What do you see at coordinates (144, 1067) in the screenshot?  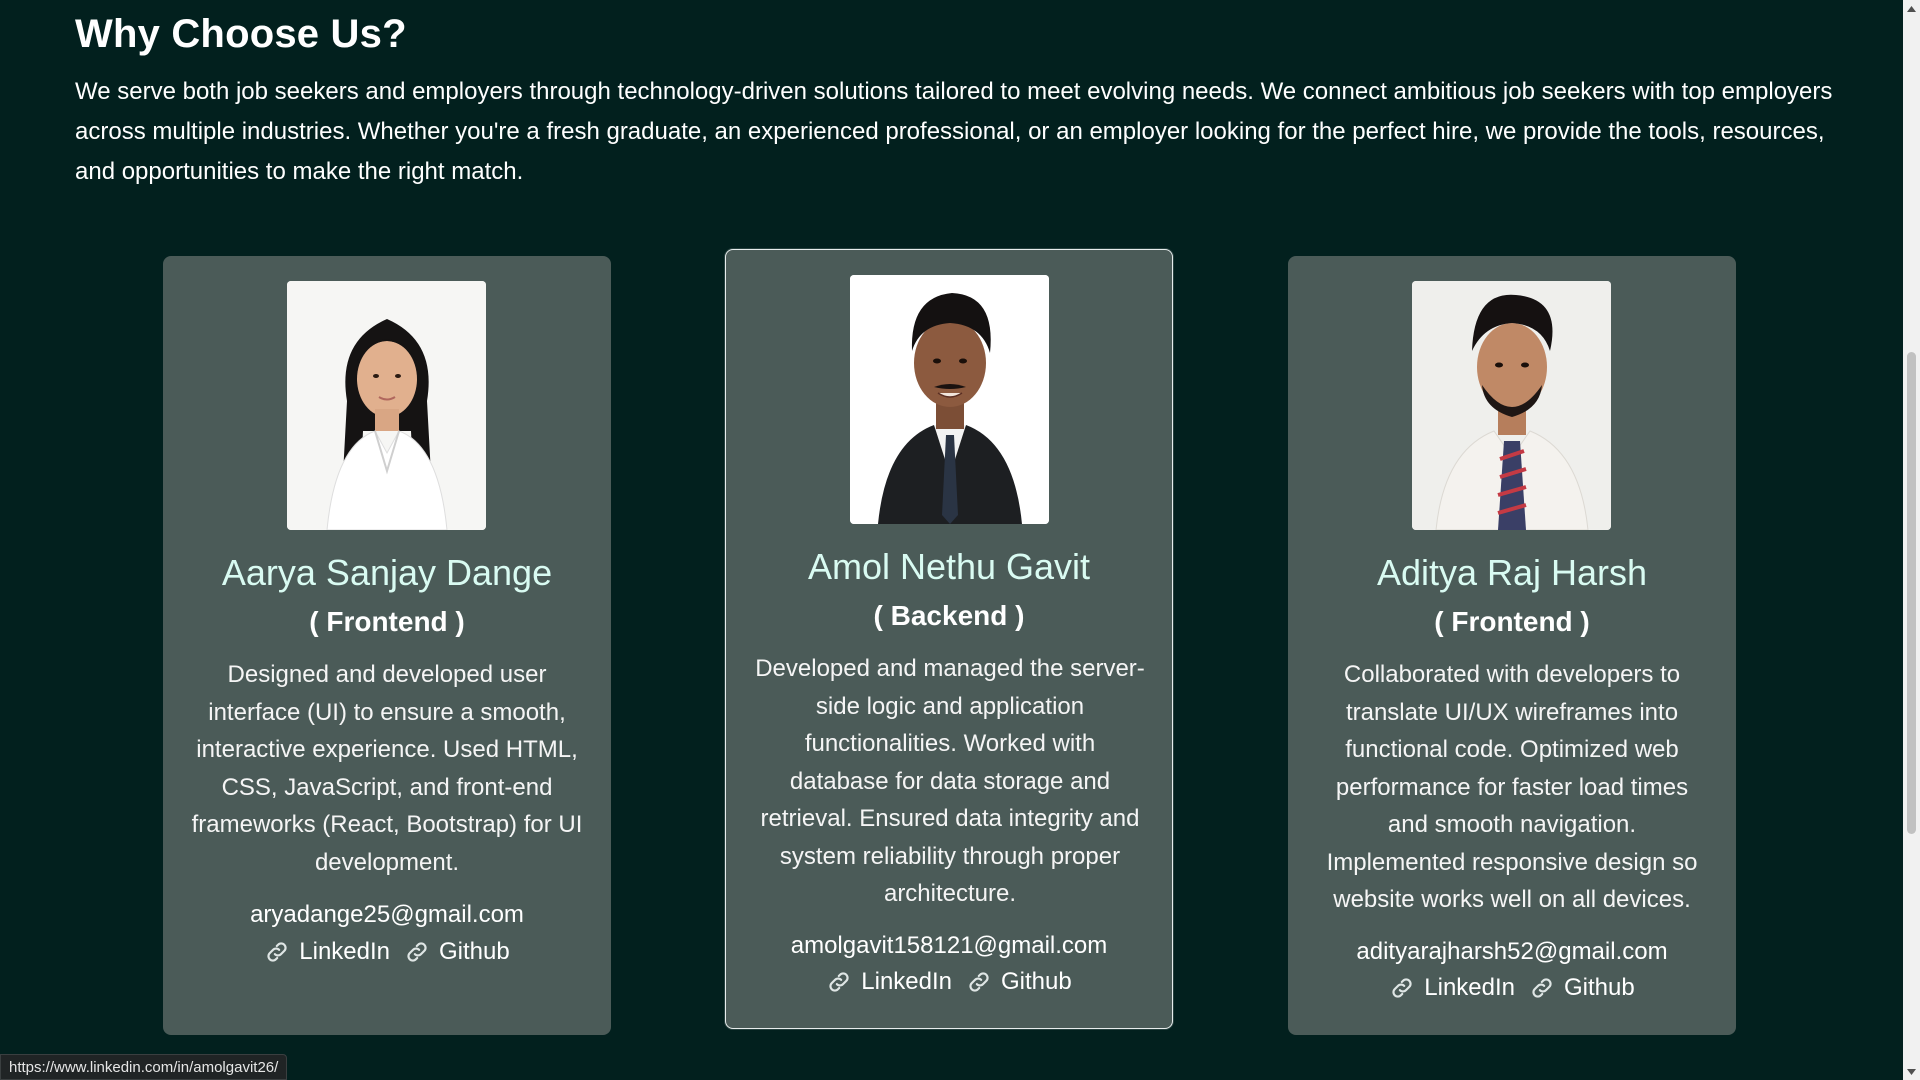 I see `status-bar-url: https://www.linkedin.com/in/amolgavit26/` at bounding box center [144, 1067].